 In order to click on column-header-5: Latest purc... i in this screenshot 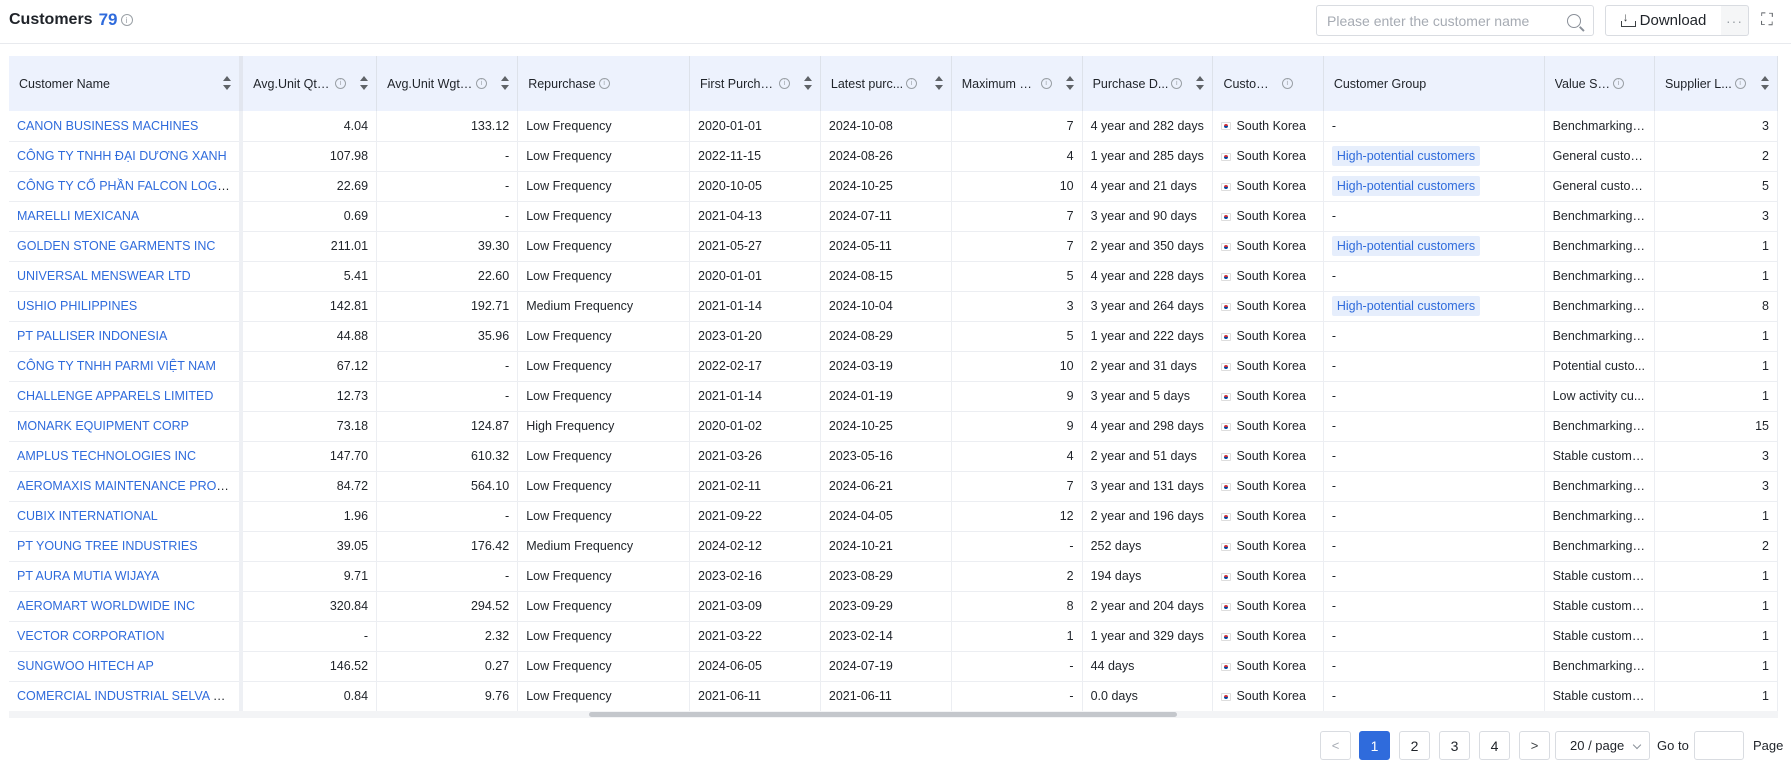, I will do `click(886, 83)`.